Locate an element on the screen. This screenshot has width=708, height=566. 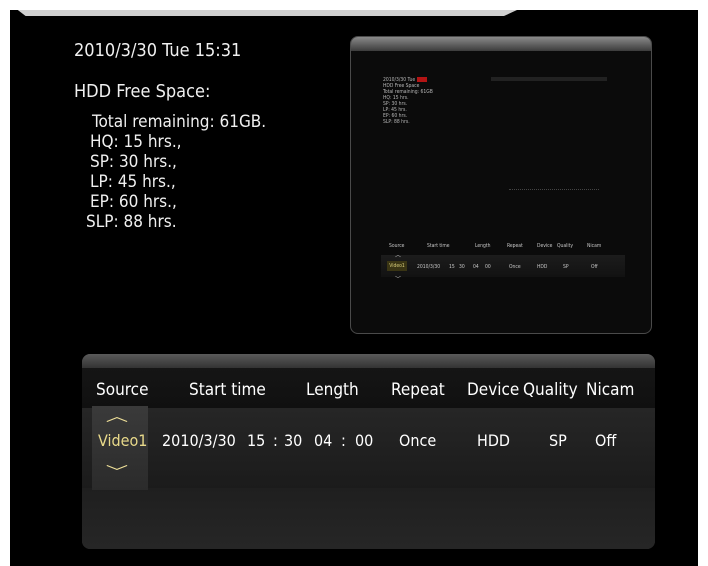
column-quality: Quality is located at coordinates (550, 390).